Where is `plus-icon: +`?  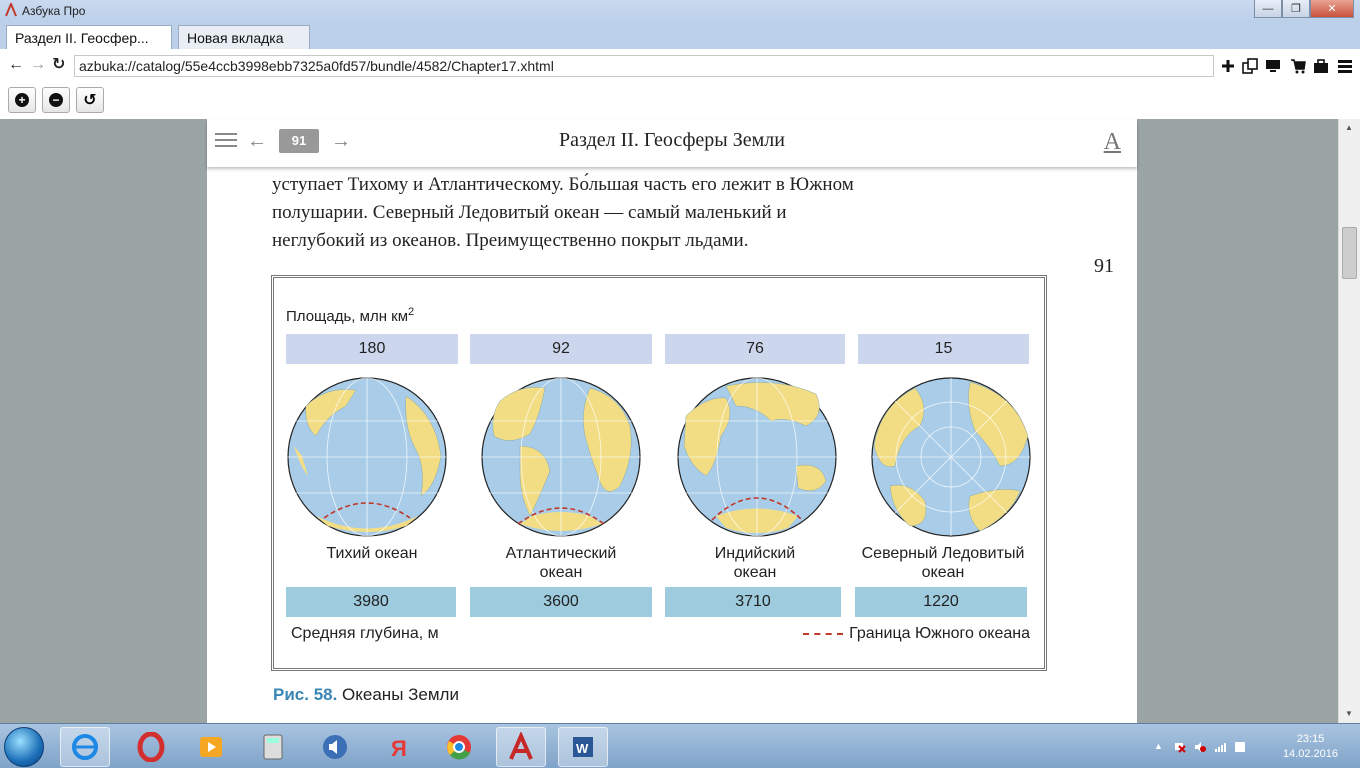
plus-icon: + is located at coordinates (22, 100).